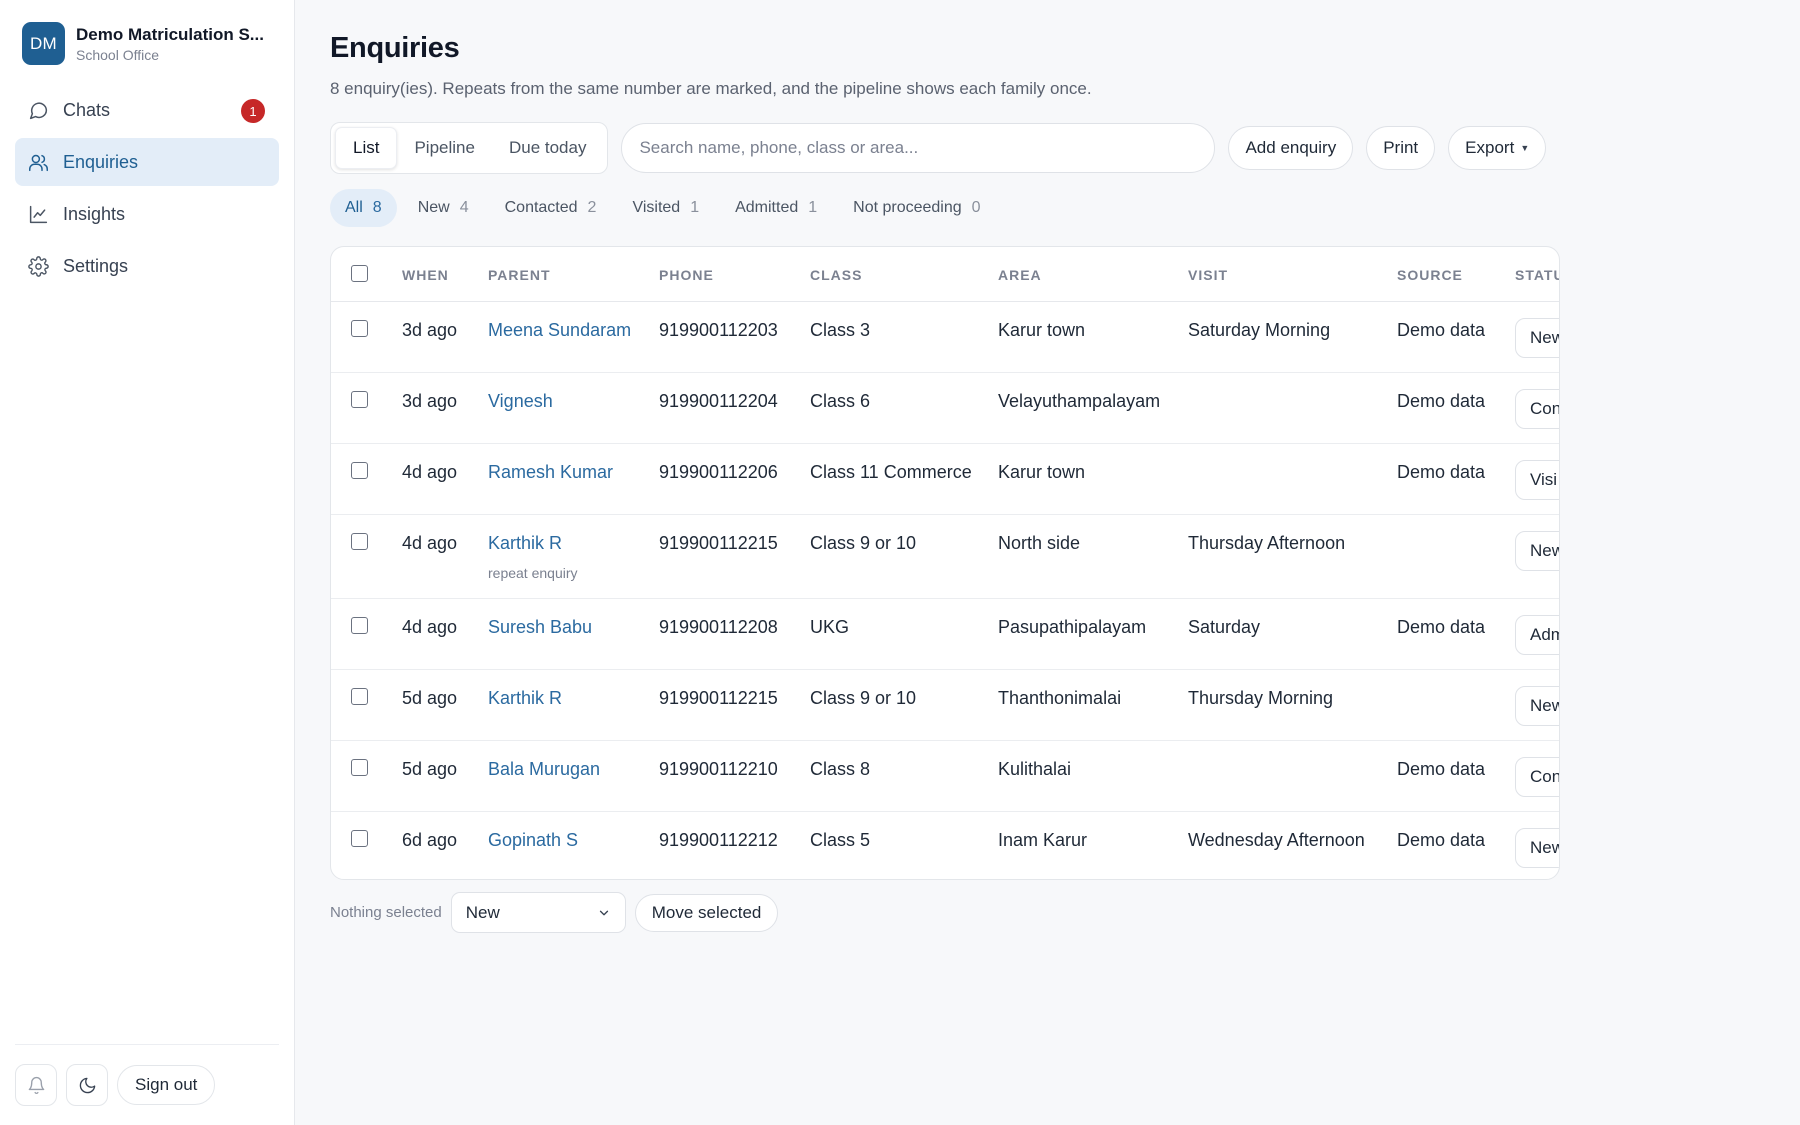 The width and height of the screenshot is (1800, 1125). Describe the element at coordinates (430, 698) in the screenshot. I see `cell-when: 5d ago` at that location.